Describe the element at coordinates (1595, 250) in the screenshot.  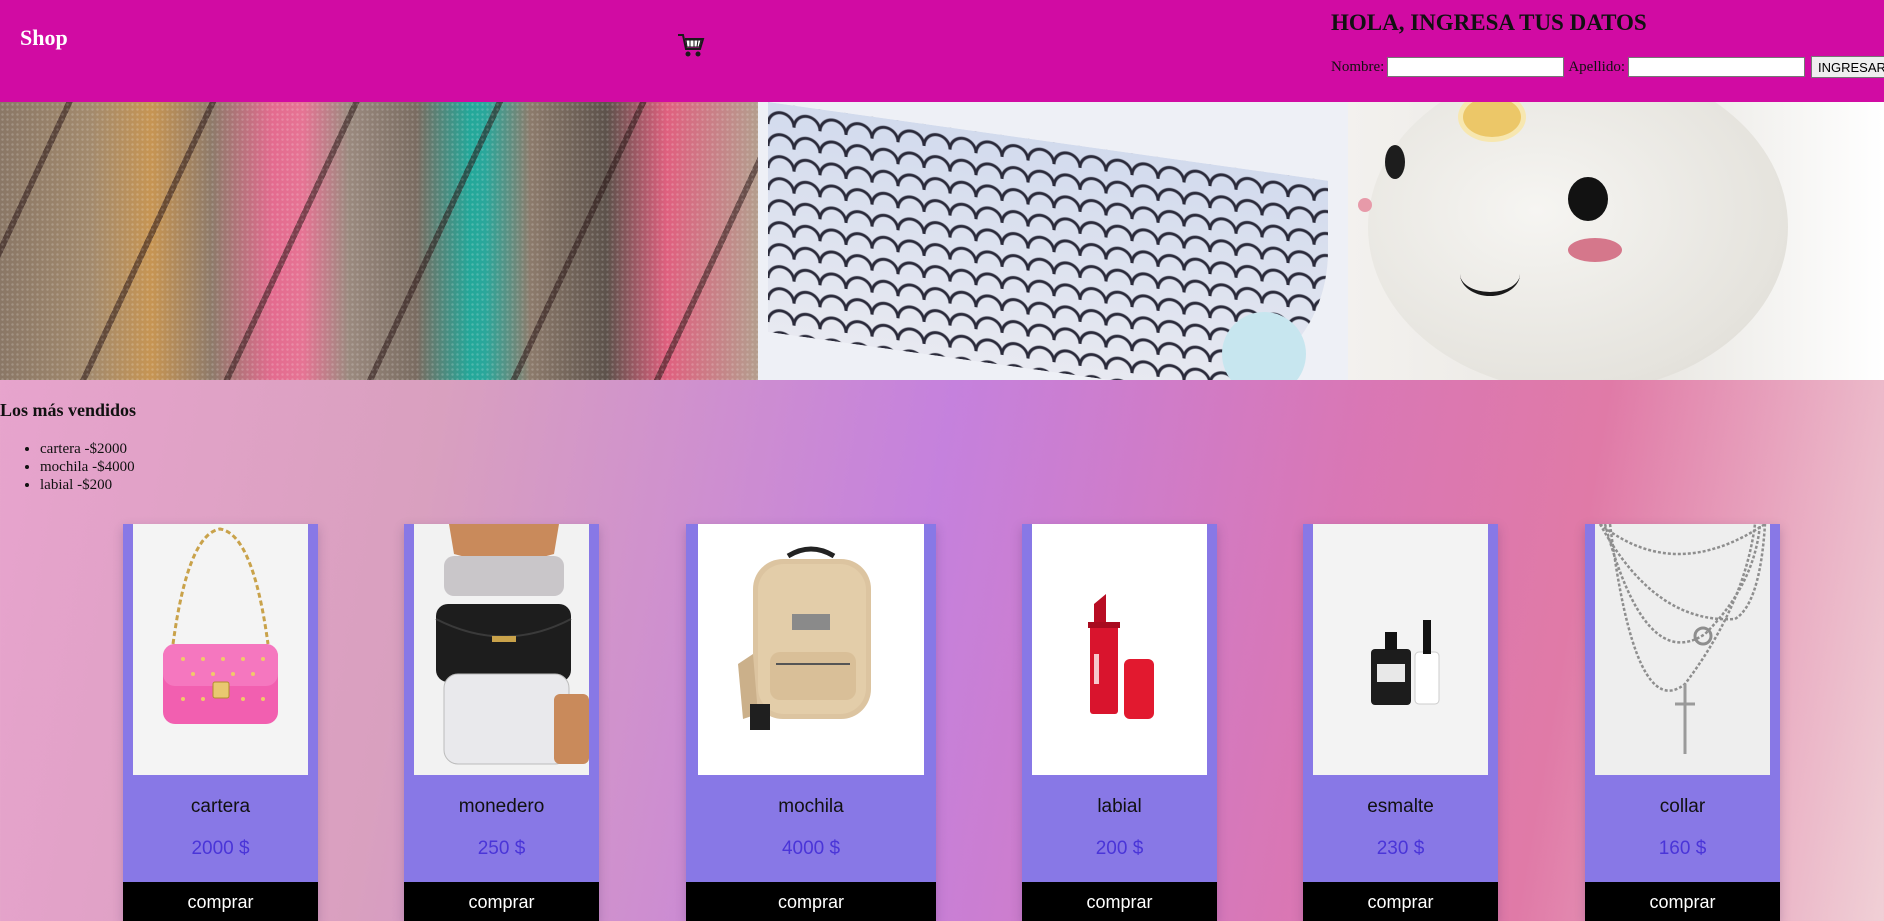
I see `unicorn-blush-right` at that location.